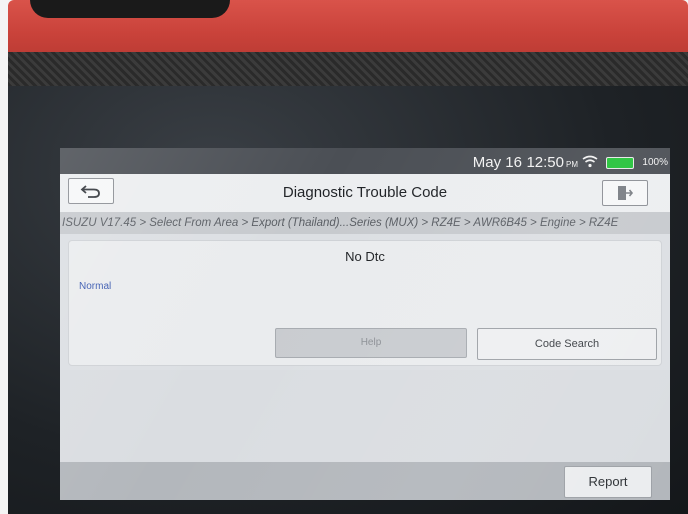 This screenshot has height=514, width=688. I want to click on exit-icon, so click(626, 193).